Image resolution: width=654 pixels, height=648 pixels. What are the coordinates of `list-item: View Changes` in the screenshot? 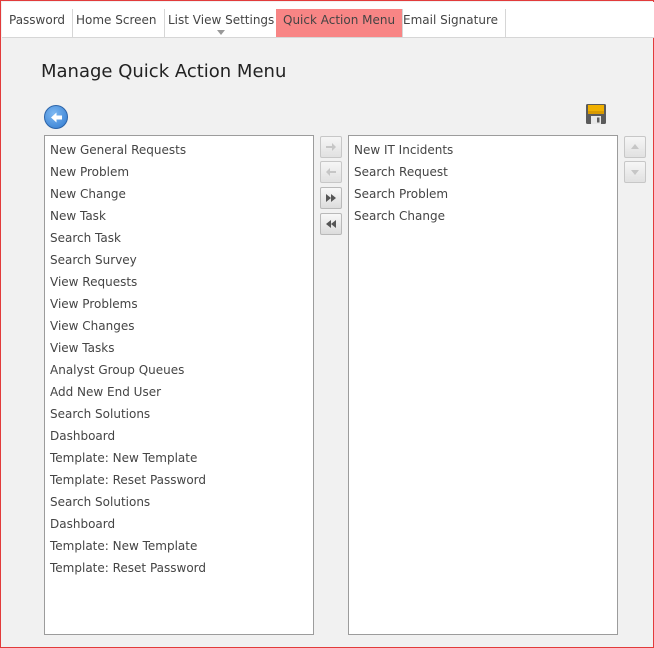 It's located at (179, 326).